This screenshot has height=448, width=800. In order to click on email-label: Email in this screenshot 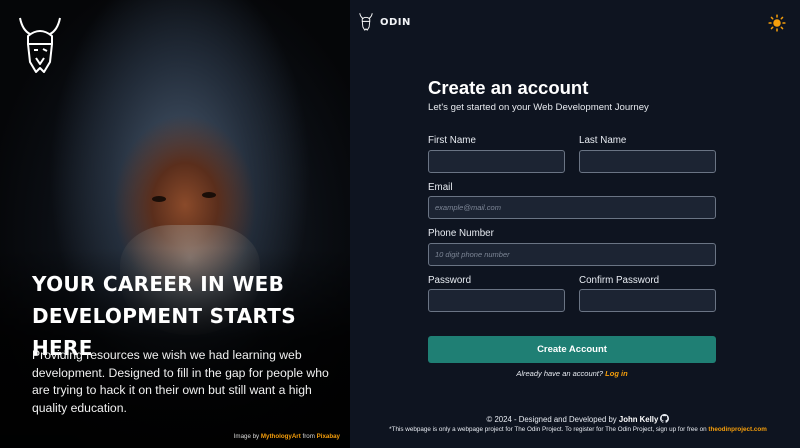, I will do `click(440, 187)`.